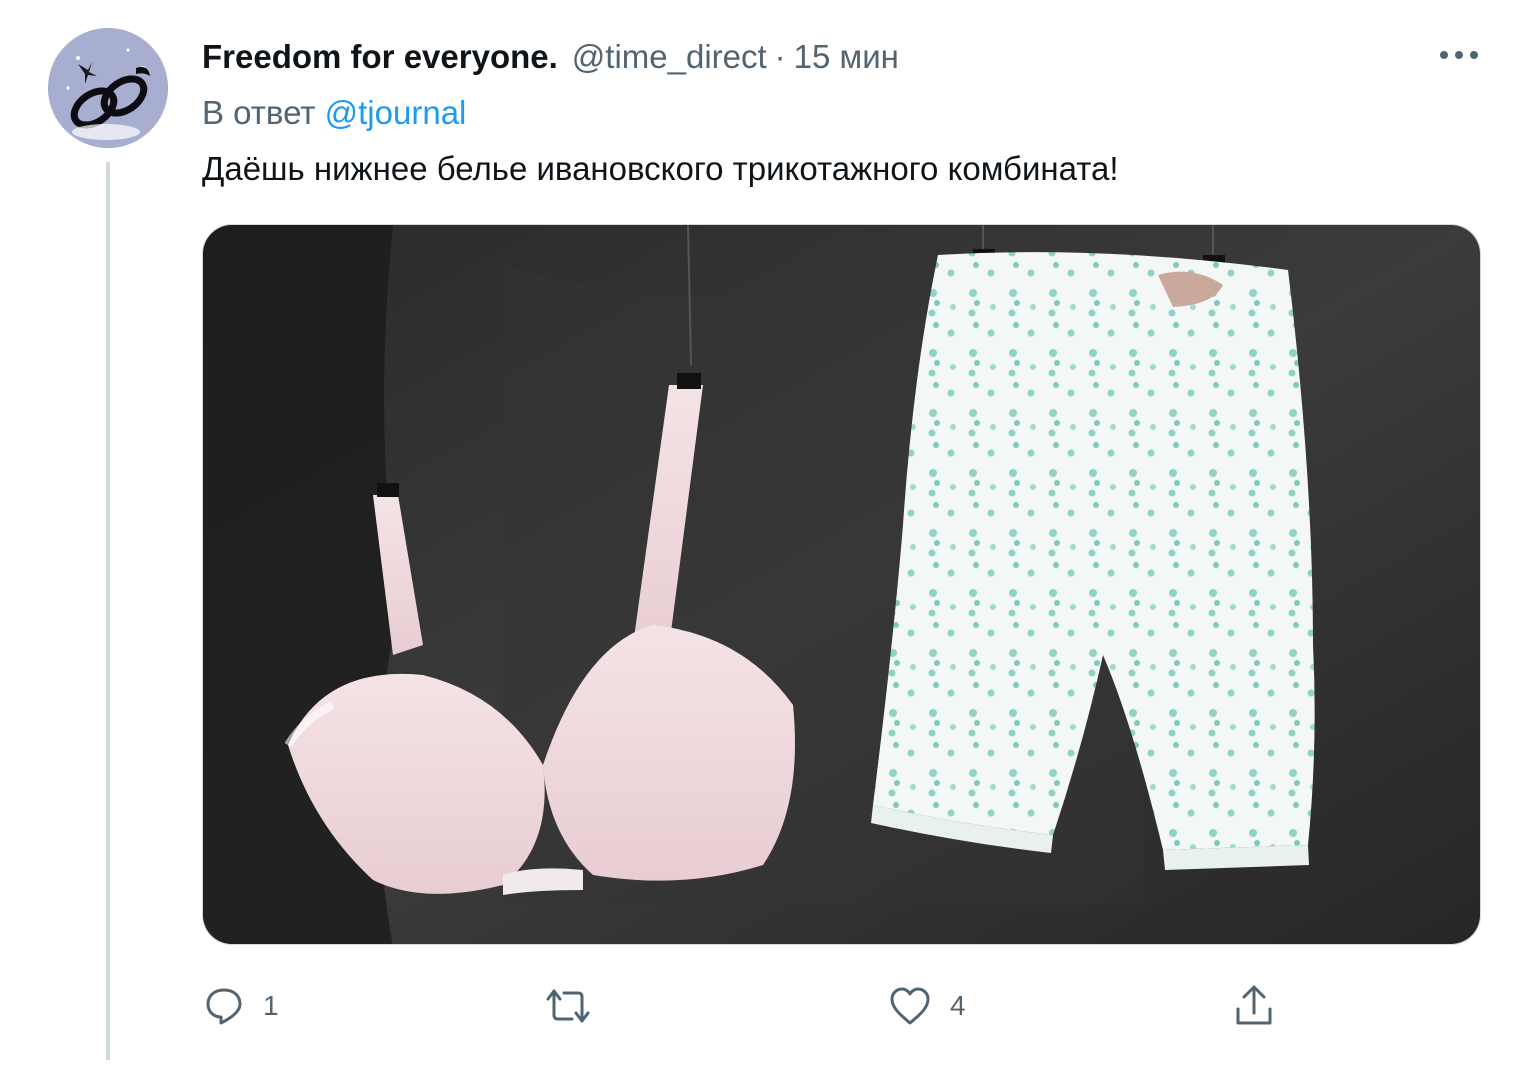  I want to click on retweet-icon, so click(568, 1006).